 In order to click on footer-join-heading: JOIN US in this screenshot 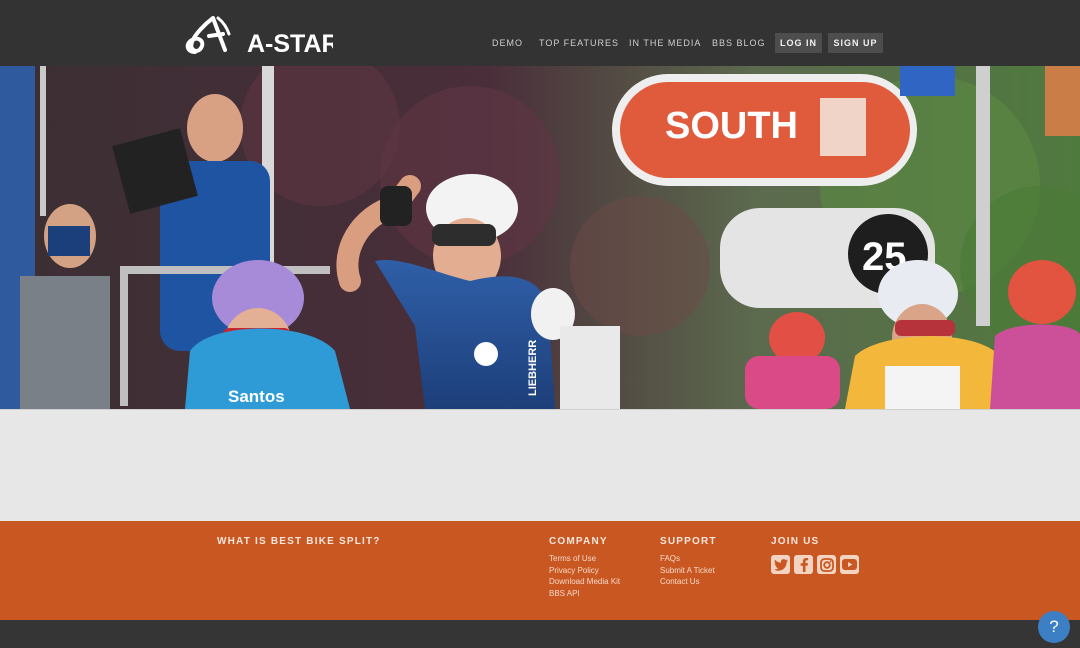, I will do `click(795, 541)`.